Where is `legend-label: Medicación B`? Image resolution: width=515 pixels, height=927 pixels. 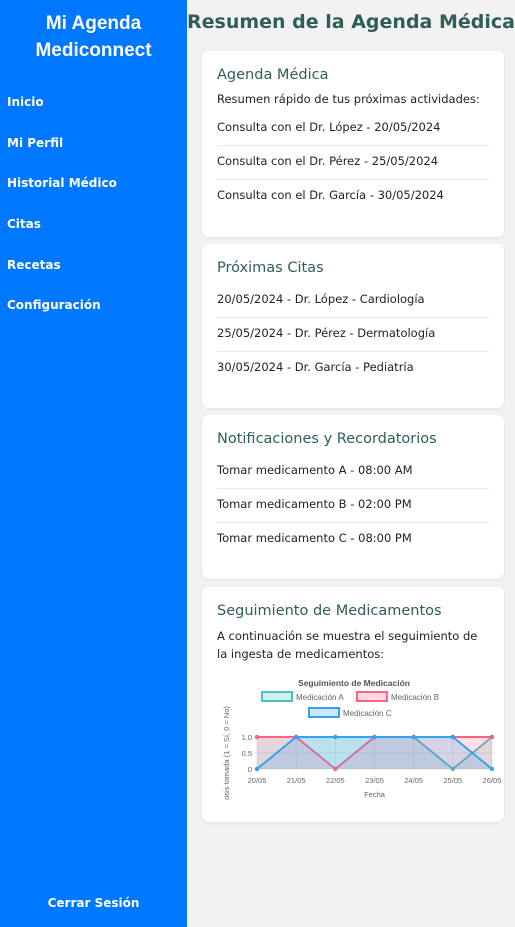
legend-label: Medicación B is located at coordinates (415, 697).